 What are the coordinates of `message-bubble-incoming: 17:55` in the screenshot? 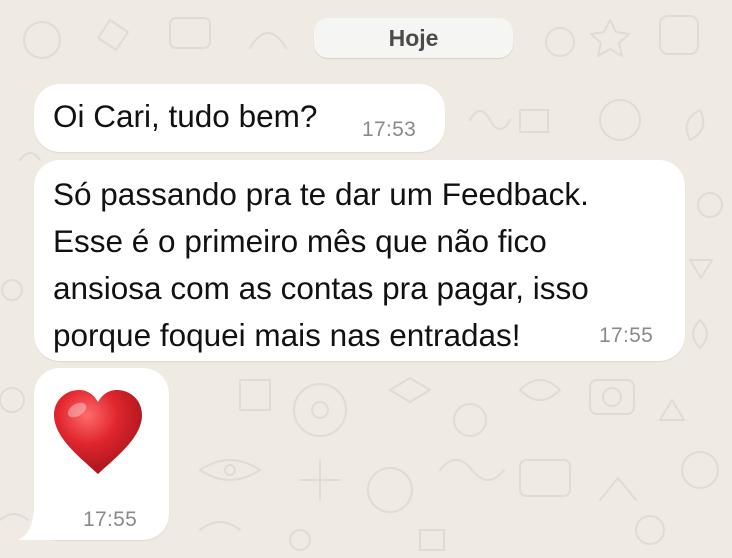 It's located at (93, 454).